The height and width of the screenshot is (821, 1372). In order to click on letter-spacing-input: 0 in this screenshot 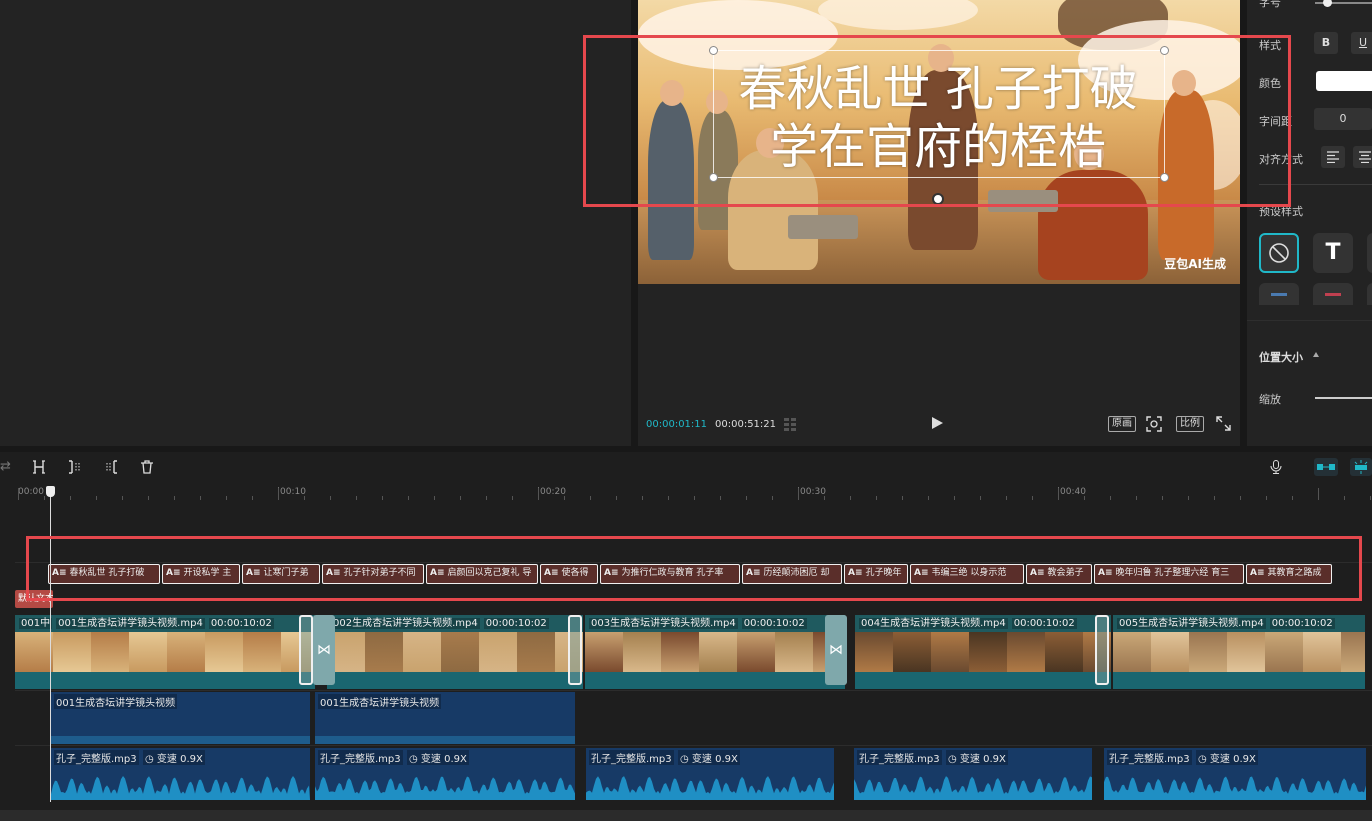, I will do `click(1343, 119)`.